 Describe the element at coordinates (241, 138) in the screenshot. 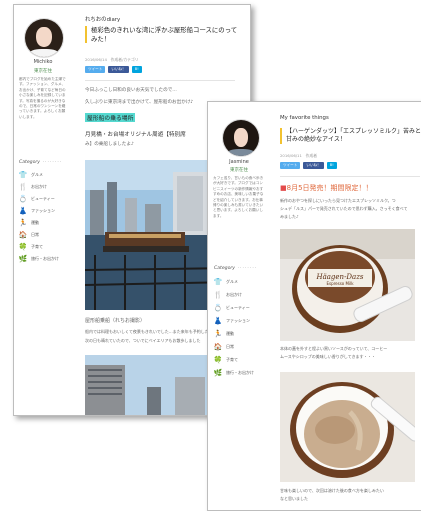

I see `front-profile-avatar` at that location.